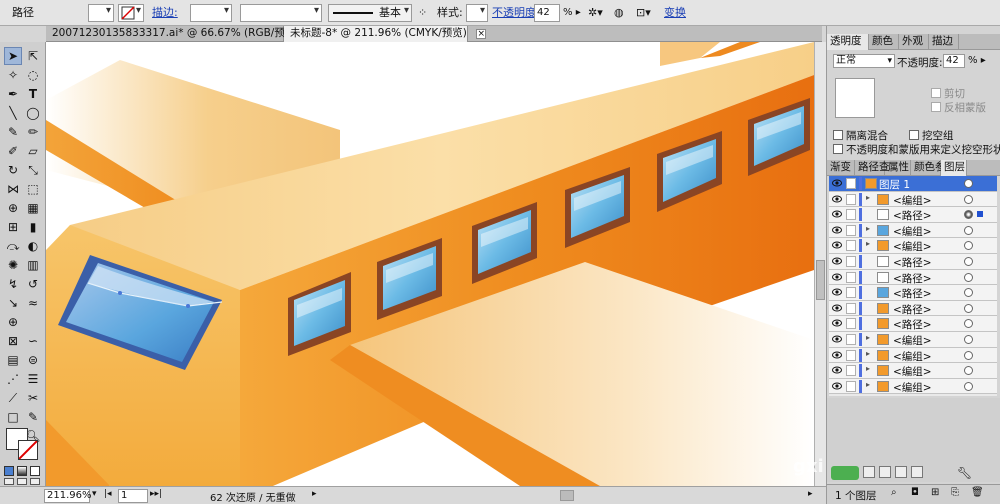 This screenshot has width=1000, height=504. I want to click on panel-opacity-unit-dropdown: % ▸, so click(977, 60).